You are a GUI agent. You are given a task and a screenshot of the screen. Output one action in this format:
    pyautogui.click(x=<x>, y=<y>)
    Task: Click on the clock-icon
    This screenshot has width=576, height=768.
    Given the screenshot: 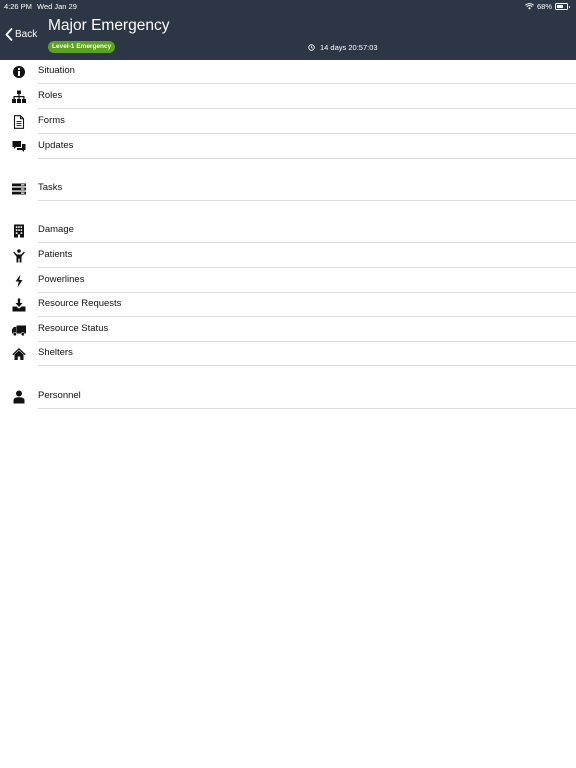 What is the action you would take?
    pyautogui.click(x=311, y=47)
    